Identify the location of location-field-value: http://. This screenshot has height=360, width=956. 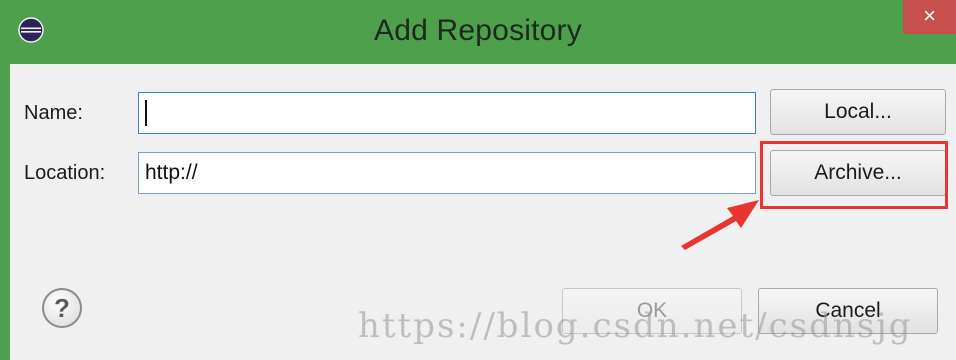
(171, 172).